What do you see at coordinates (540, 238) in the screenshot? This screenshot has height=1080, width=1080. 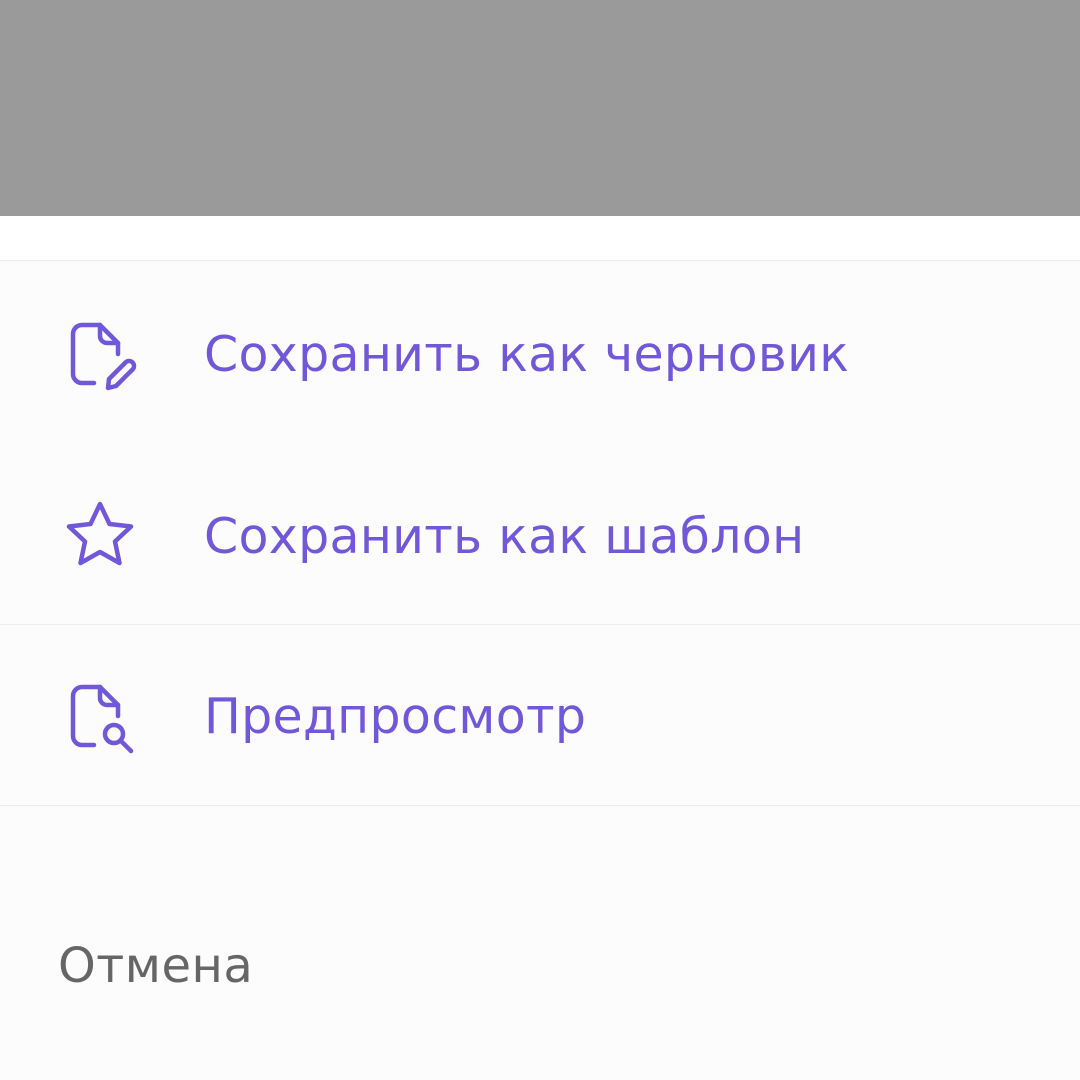 I see `sheet-header` at bounding box center [540, 238].